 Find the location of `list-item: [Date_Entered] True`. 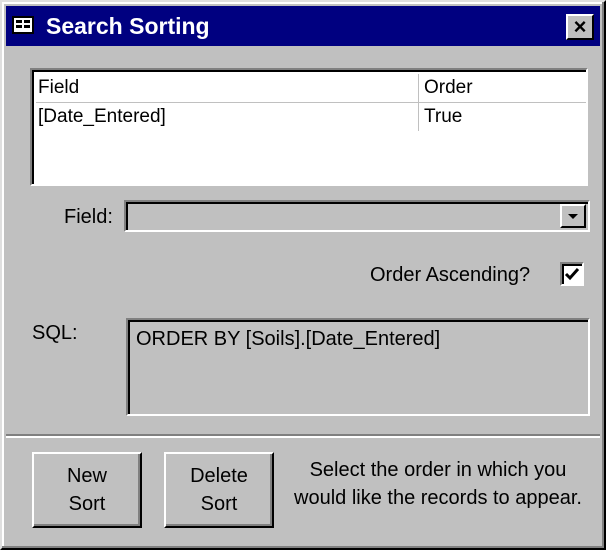

list-item: [Date_Entered] True is located at coordinates (311, 117).